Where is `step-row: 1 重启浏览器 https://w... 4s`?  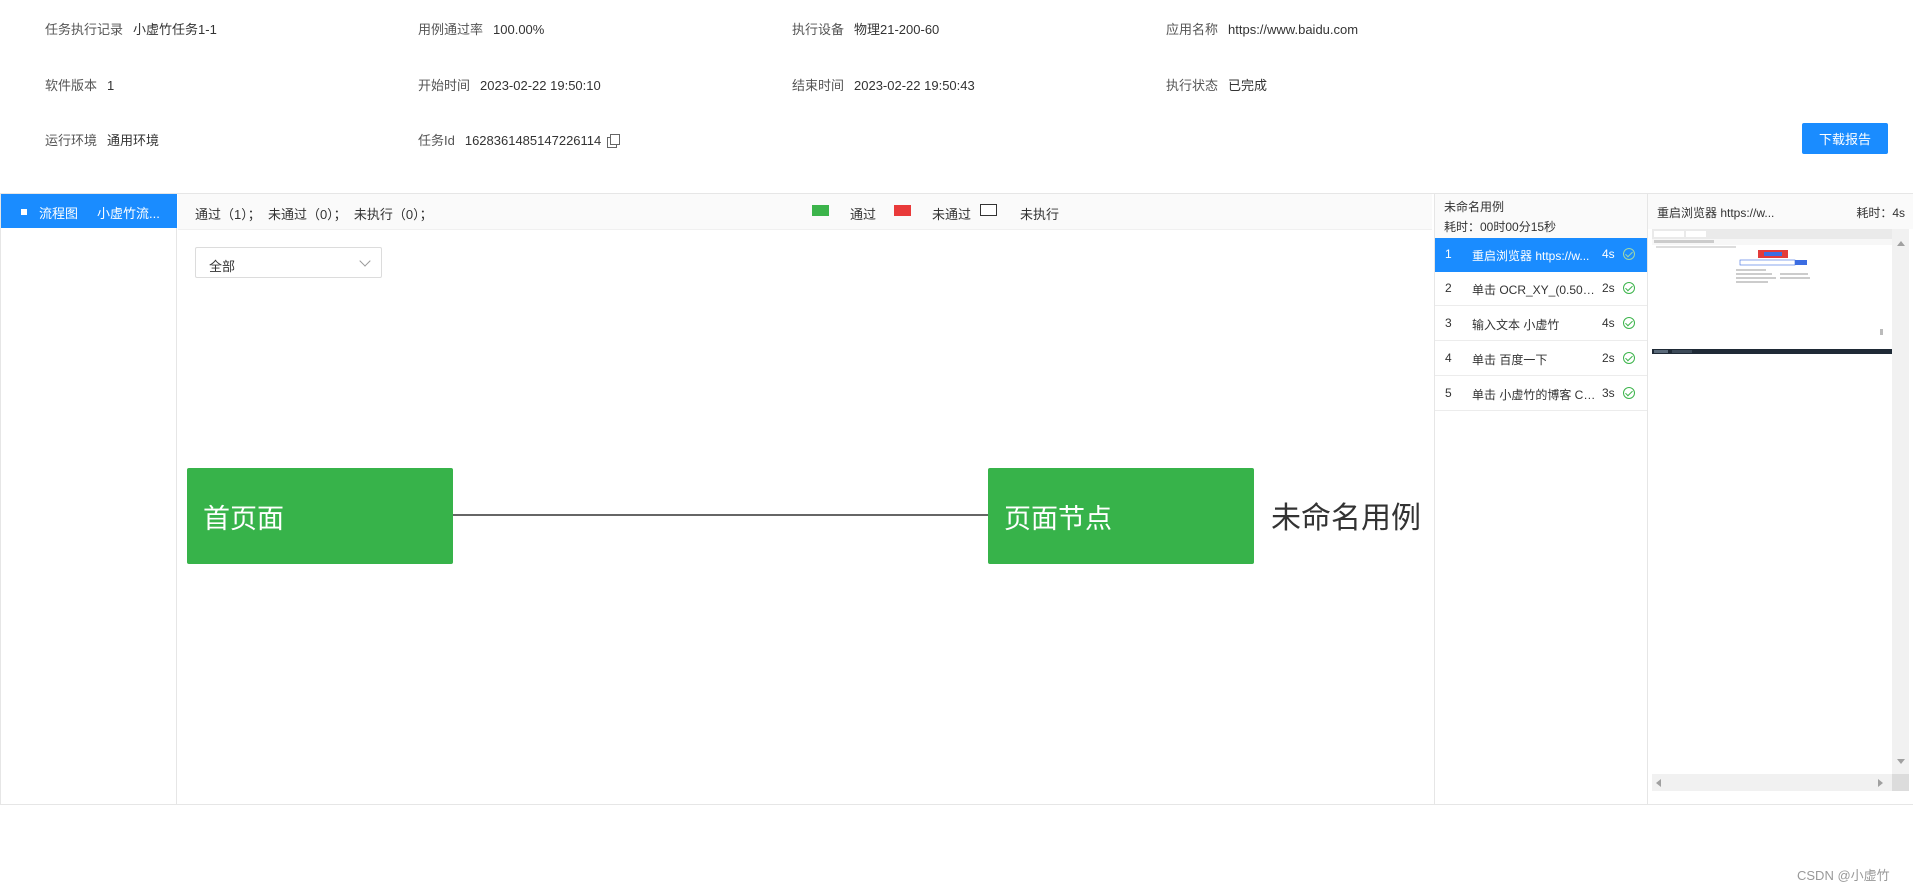 step-row: 1 重启浏览器 https://w... 4s is located at coordinates (1541, 255).